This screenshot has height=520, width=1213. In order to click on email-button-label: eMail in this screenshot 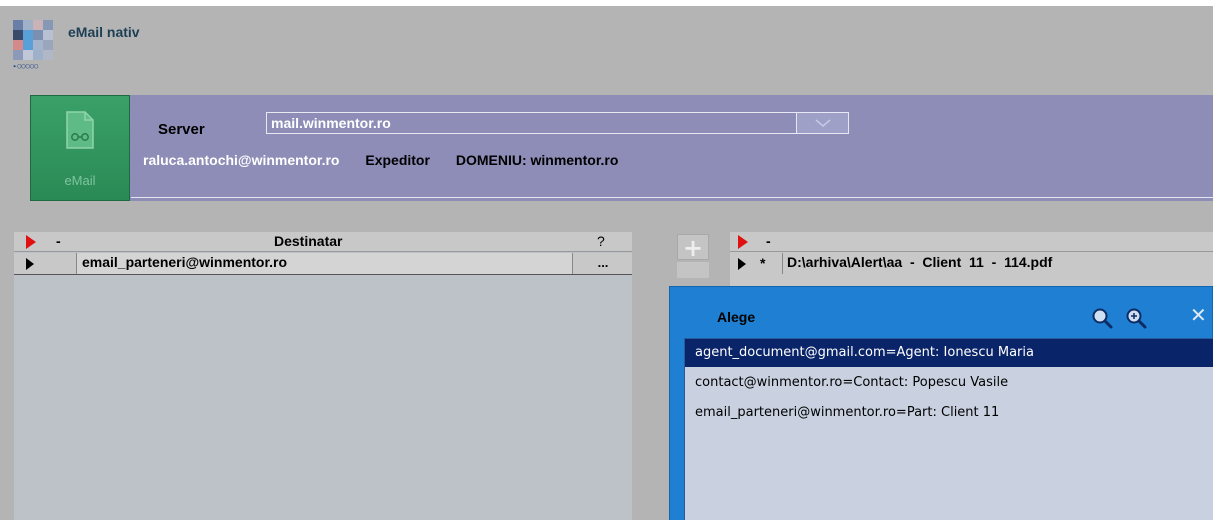, I will do `click(80, 180)`.